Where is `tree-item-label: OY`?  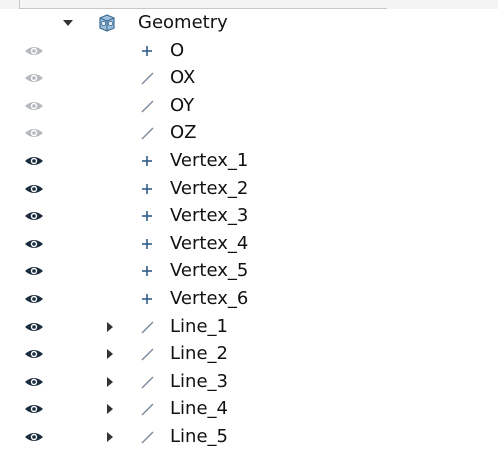
tree-item-label: OY is located at coordinates (182, 105).